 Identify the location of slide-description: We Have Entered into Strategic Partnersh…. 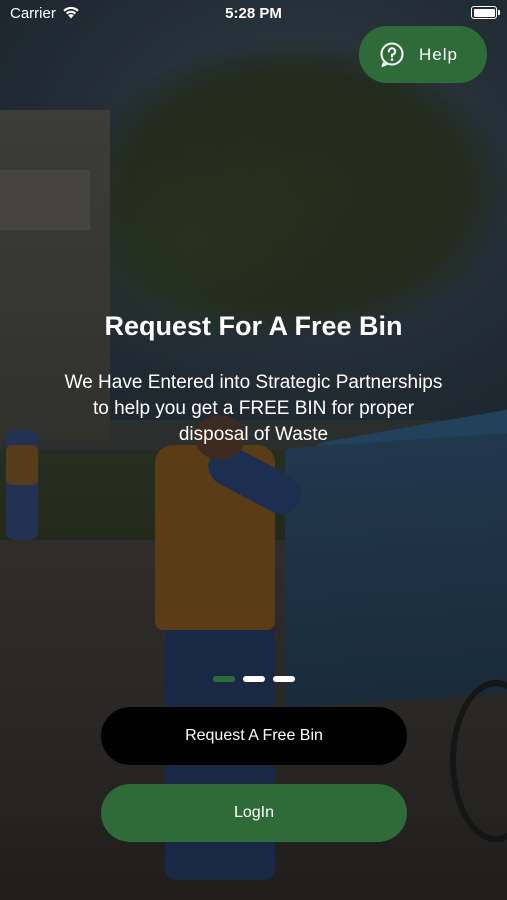
(253, 408).